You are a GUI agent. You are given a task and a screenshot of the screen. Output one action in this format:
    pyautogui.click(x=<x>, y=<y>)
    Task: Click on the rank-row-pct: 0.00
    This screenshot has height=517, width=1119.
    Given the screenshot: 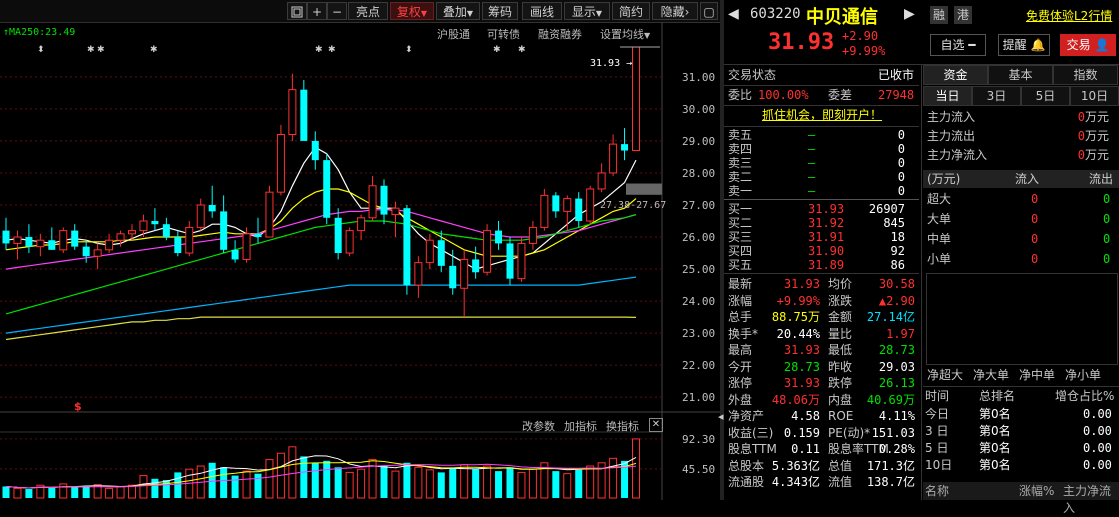 What is the action you would take?
    pyautogui.click(x=1097, y=414)
    